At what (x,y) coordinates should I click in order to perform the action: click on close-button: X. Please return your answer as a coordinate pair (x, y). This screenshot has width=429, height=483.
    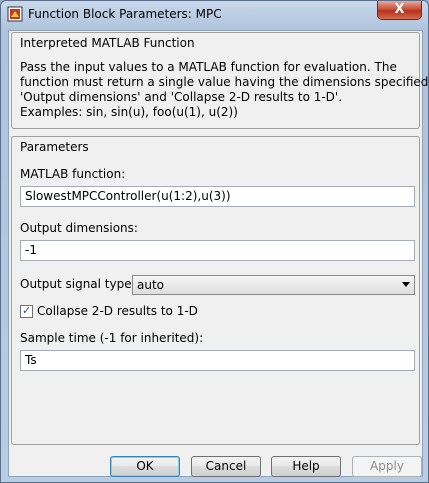
    Looking at the image, I should click on (399, 10).